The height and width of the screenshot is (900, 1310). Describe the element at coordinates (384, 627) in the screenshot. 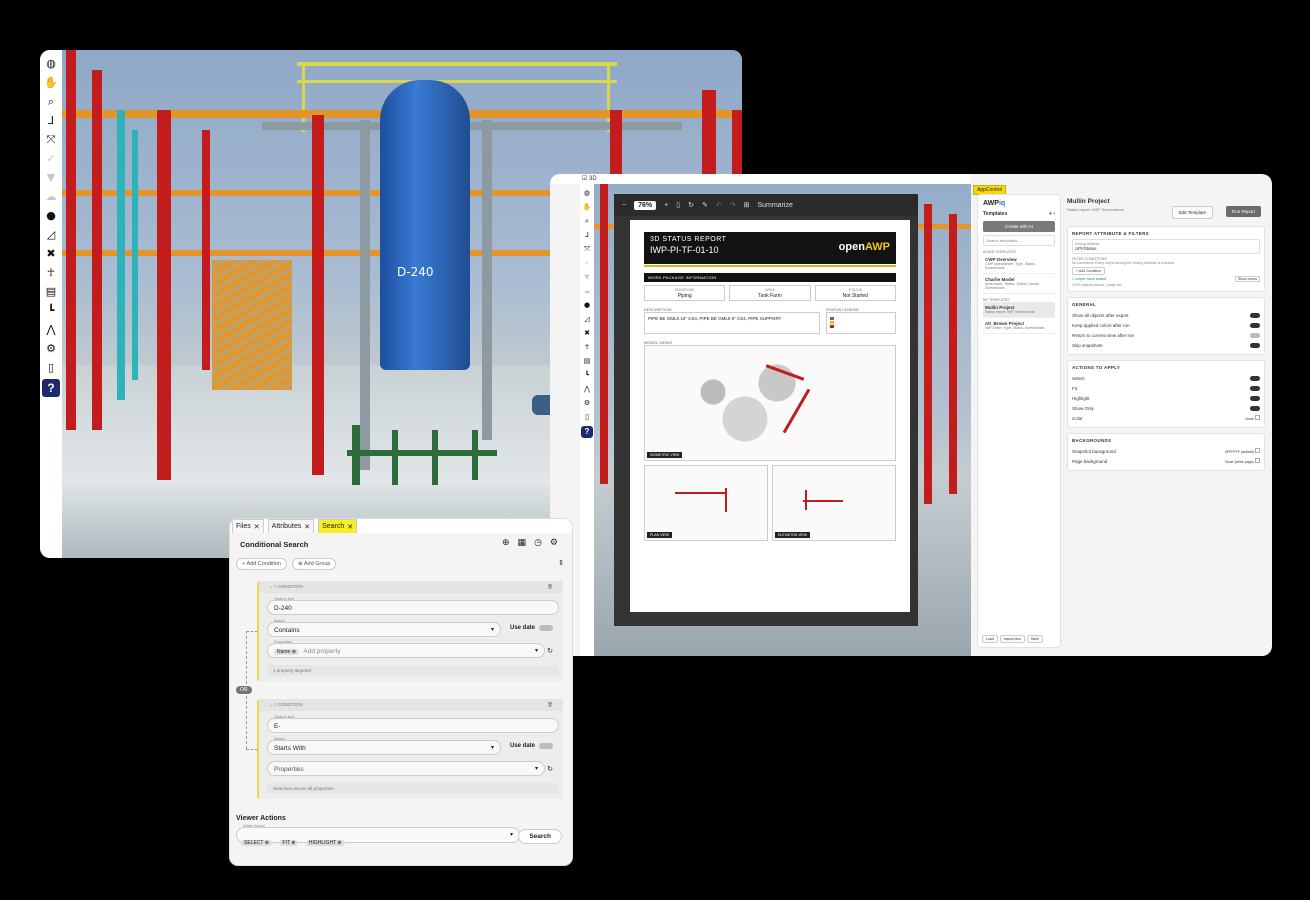

I see `match-select: Match Contains ▾` at that location.